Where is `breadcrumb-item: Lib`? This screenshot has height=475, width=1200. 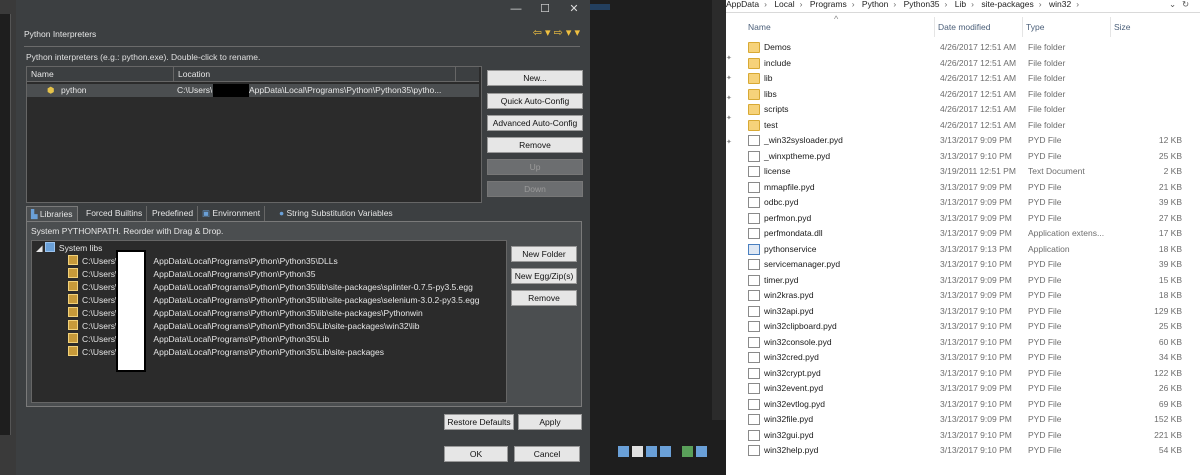 breadcrumb-item: Lib is located at coordinates (960, 4).